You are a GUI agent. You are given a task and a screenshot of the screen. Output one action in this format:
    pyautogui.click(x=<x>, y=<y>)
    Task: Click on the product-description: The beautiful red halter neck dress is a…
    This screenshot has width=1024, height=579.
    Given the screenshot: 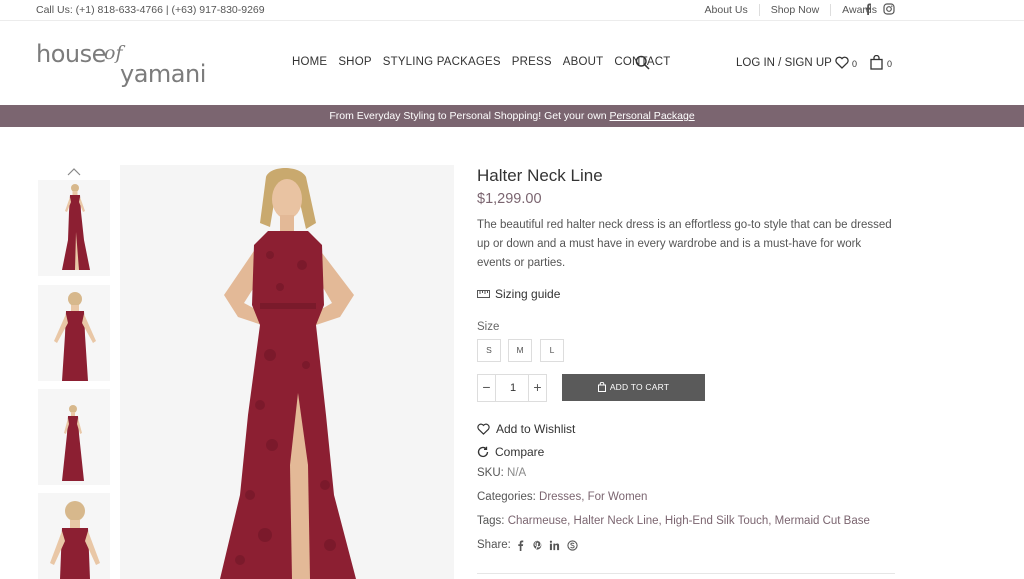 What is the action you would take?
    pyautogui.click(x=684, y=244)
    